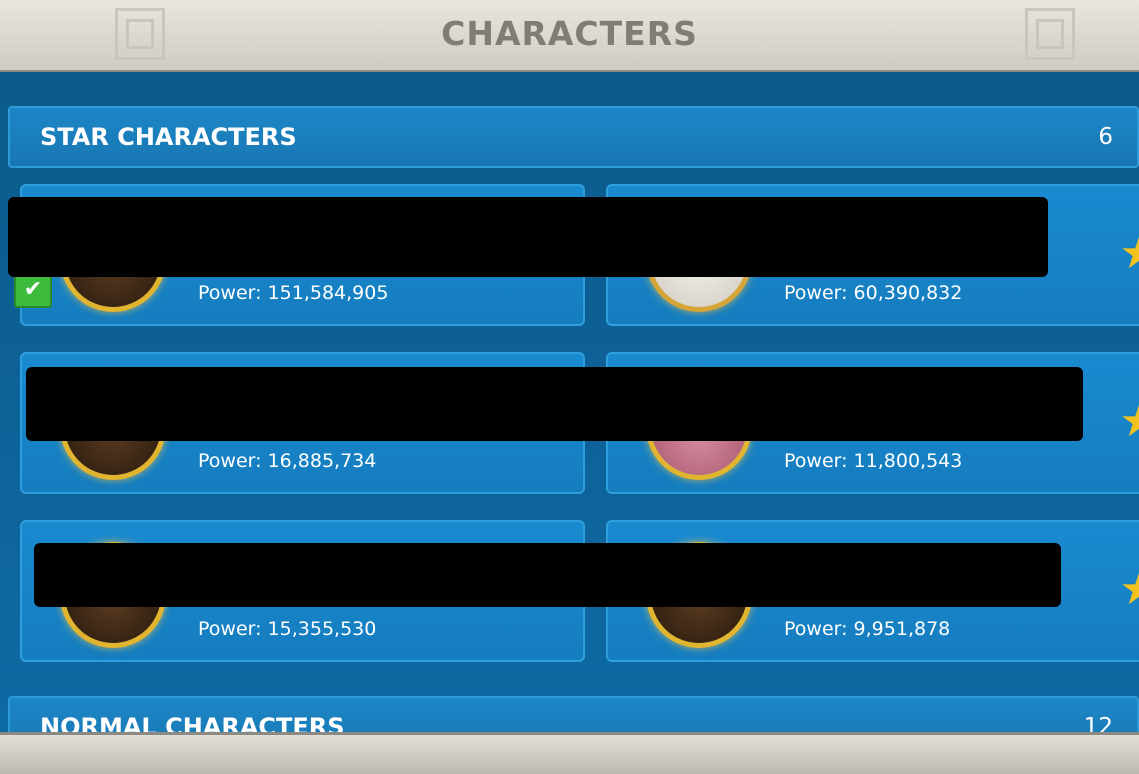 This screenshot has height=774, width=1139. Describe the element at coordinates (287, 629) in the screenshot. I see `character-power: Power: 15,355,530` at that location.